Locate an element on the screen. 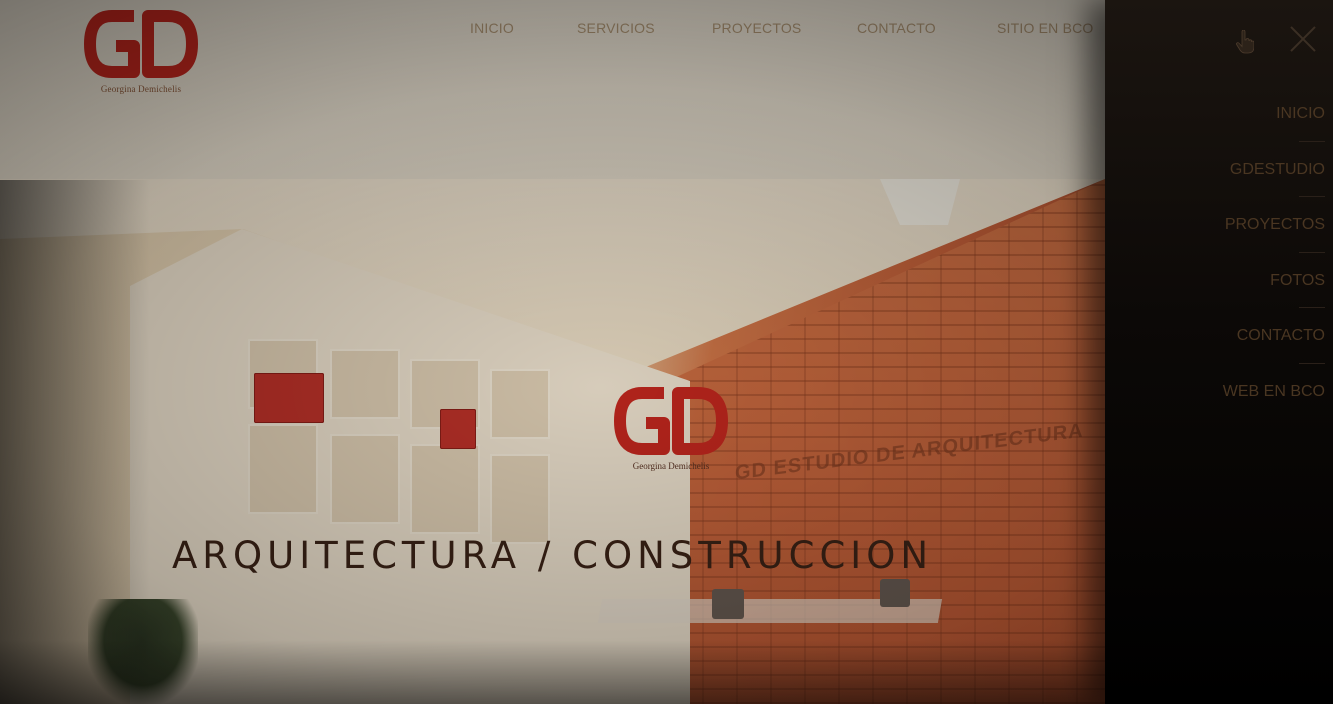  logo-caption: Georgina Demichelis is located at coordinates (141, 89).